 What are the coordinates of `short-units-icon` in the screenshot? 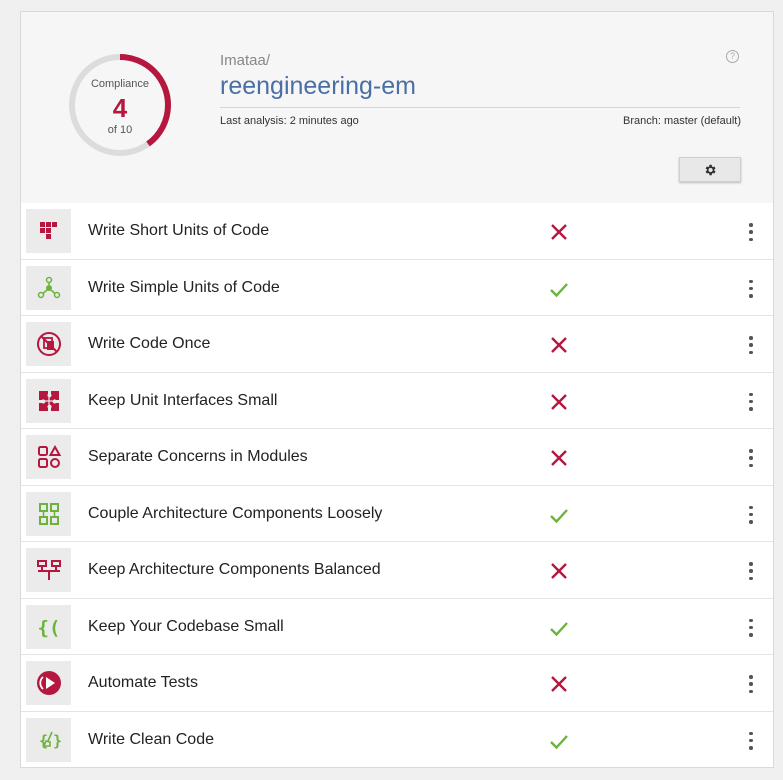 It's located at (48, 230).